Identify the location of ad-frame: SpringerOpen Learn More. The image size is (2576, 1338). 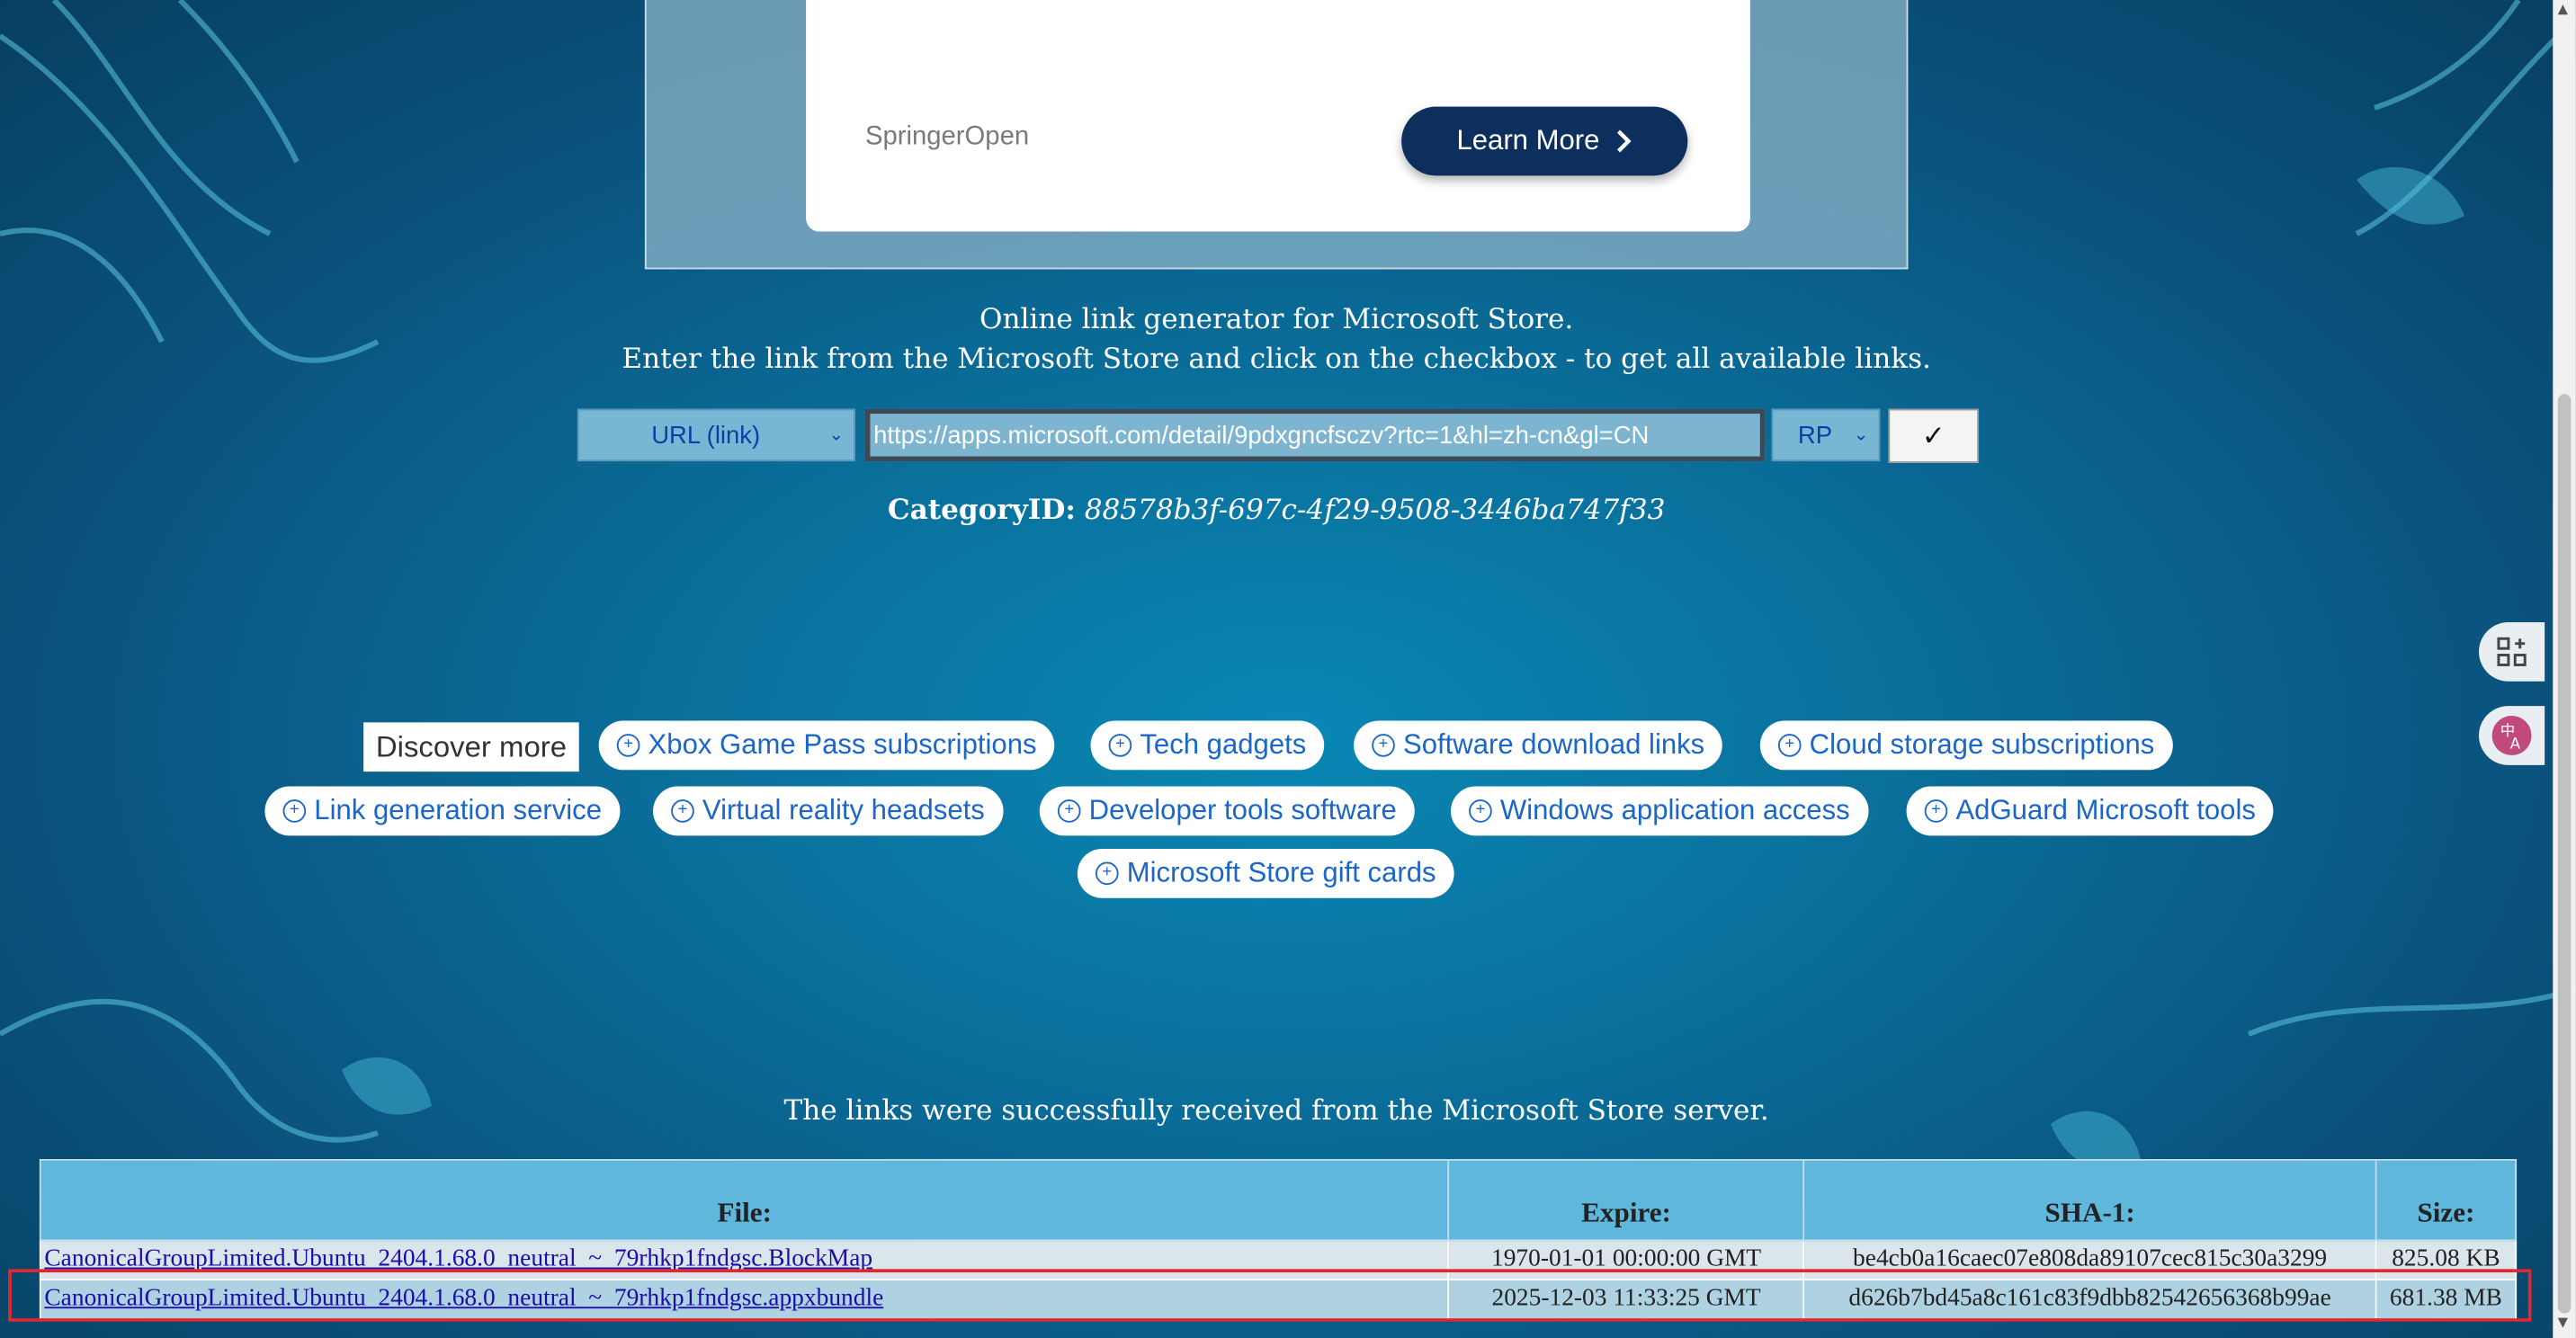
(1276, 135).